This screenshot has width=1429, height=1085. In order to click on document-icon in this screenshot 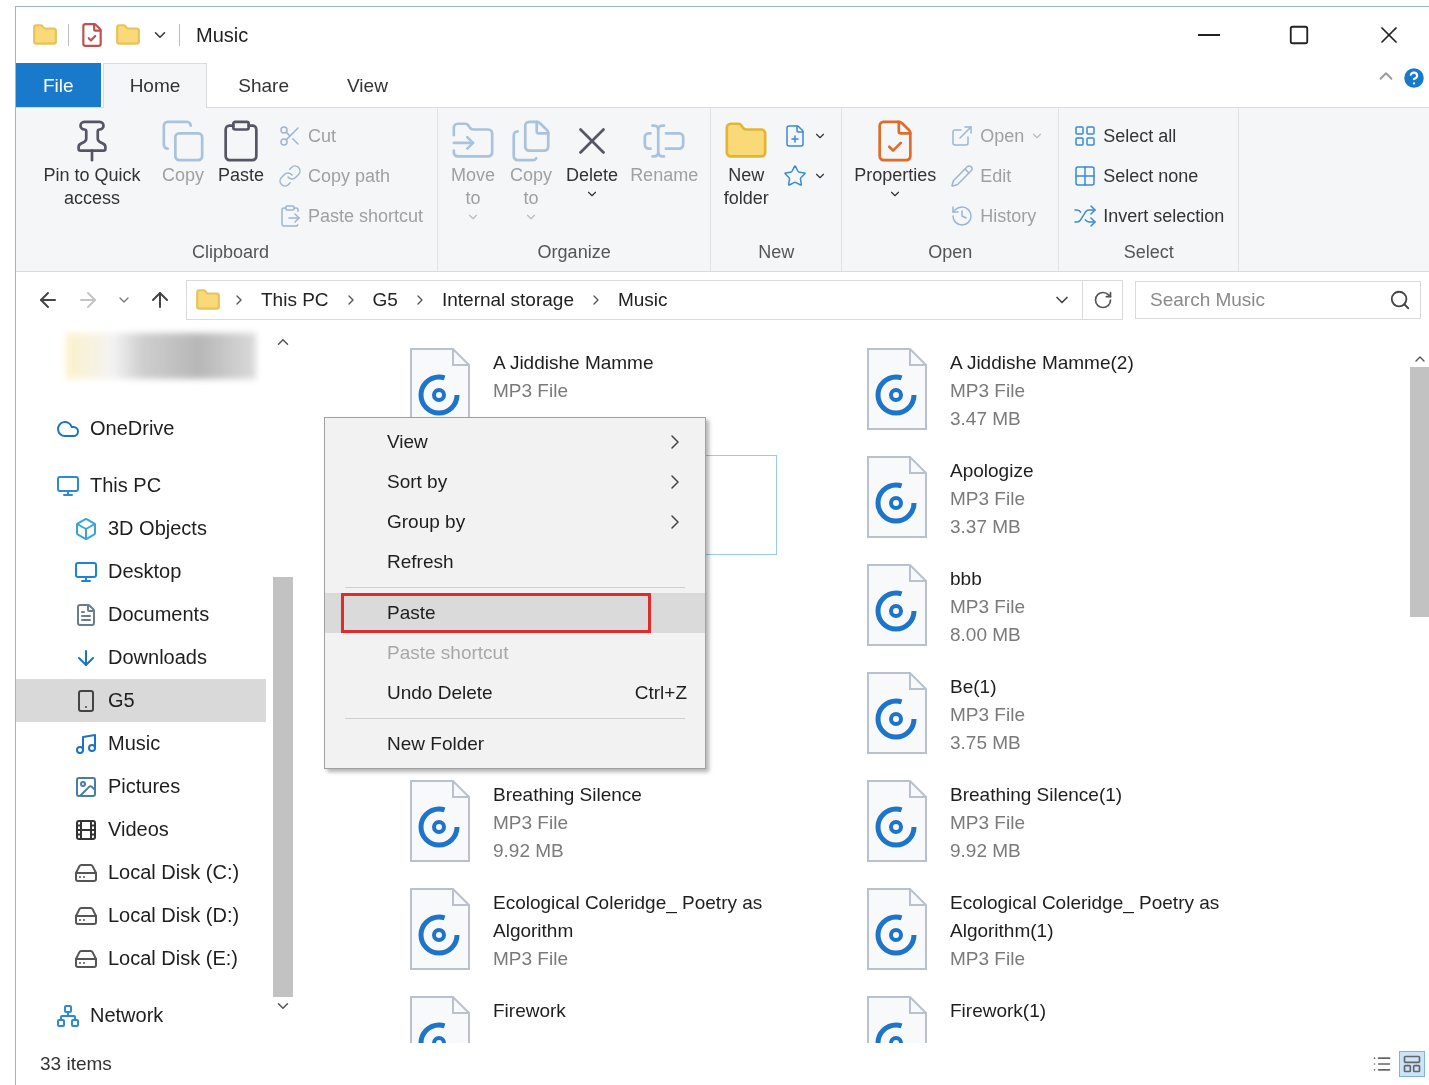, I will do `click(86, 614)`.